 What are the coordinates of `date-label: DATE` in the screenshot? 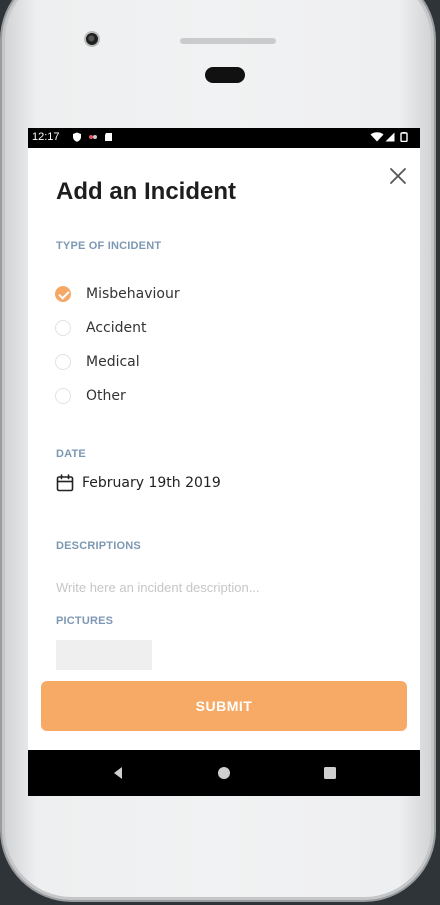 It's located at (71, 454).